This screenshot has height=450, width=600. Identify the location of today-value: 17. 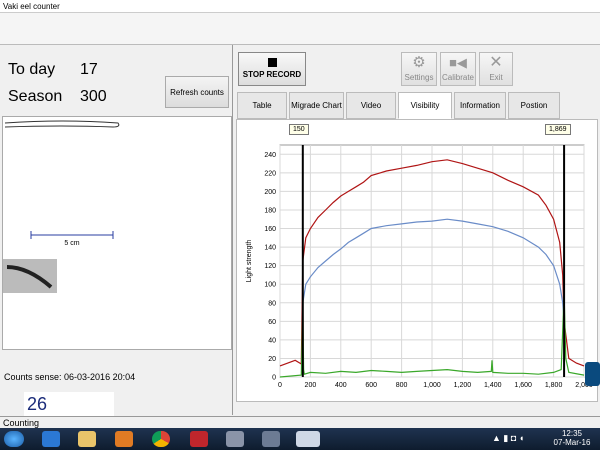
(89, 69).